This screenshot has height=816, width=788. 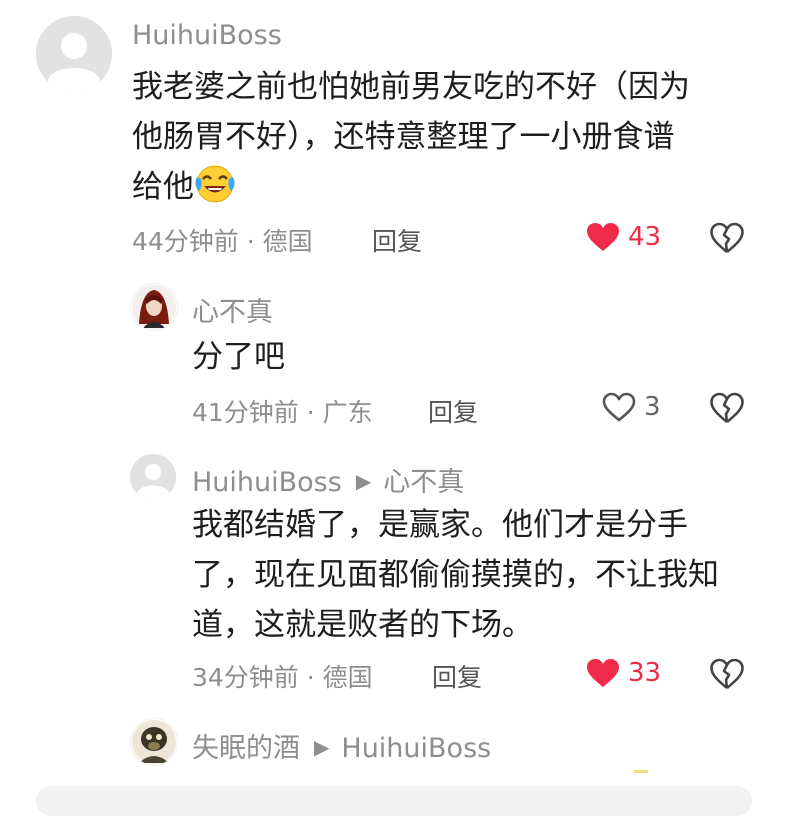 I want to click on like-button: 3, so click(x=631, y=407).